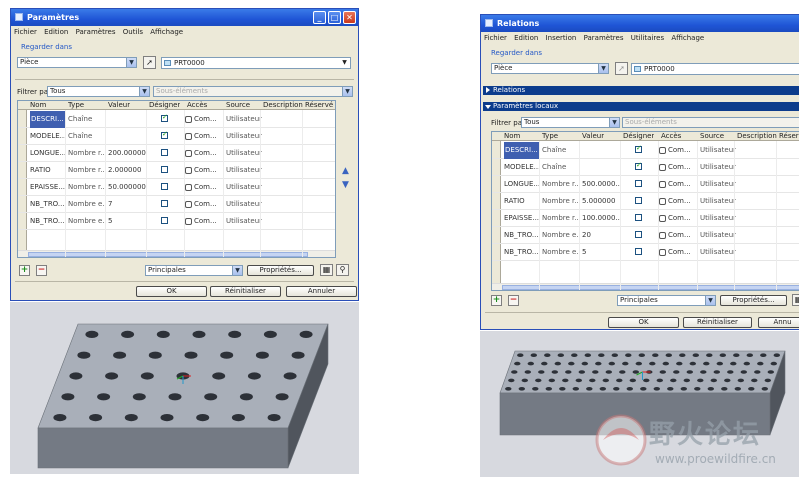 Image resolution: width=799 pixels, height=478 pixels. I want to click on param-set-select: Principales ▼, so click(666, 300).